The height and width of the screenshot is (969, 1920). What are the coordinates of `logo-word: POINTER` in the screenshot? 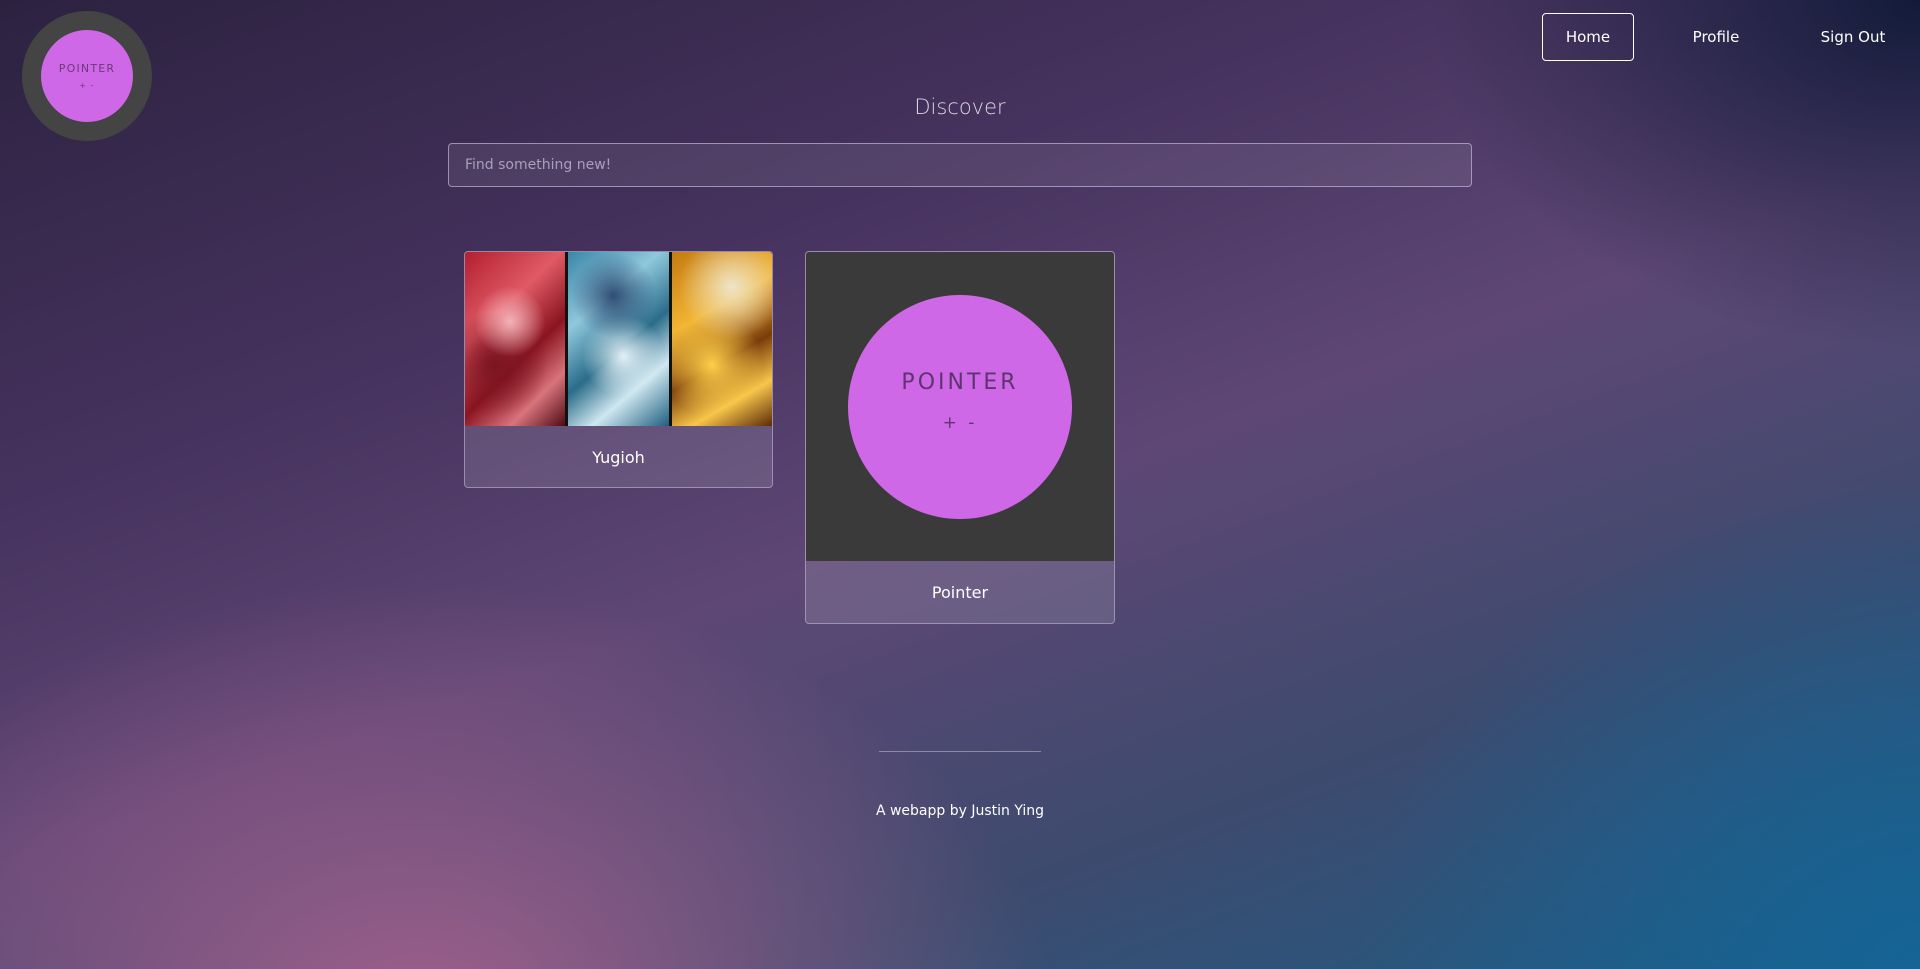 It's located at (87, 68).